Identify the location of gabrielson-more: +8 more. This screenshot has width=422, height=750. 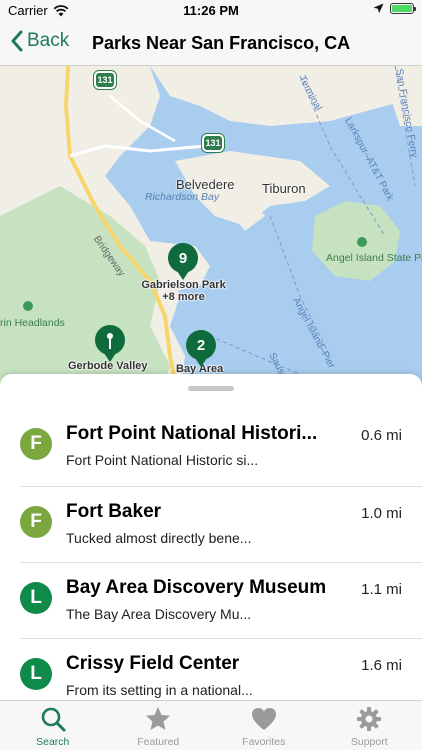
(183, 297).